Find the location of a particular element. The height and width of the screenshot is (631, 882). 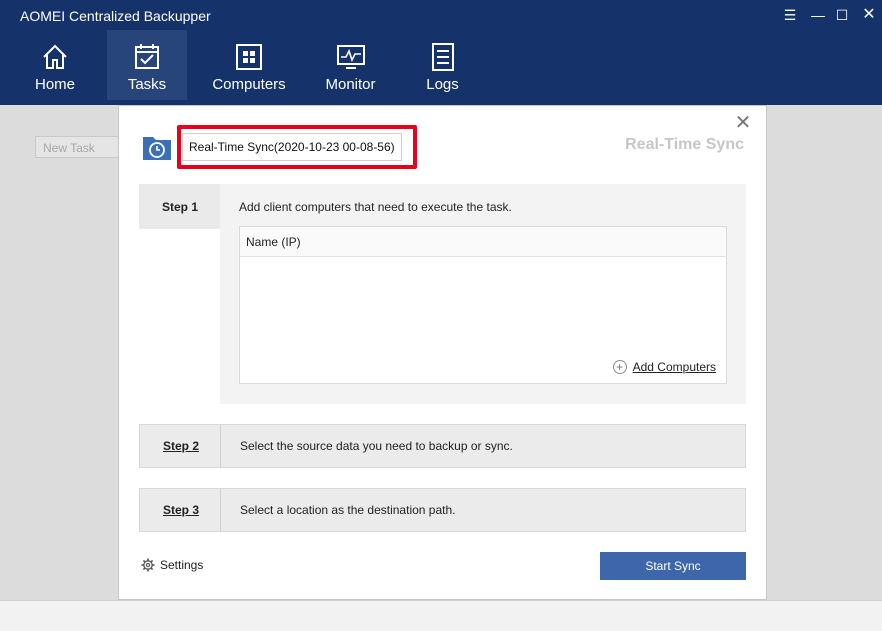

column-header-name-ip: Name (IP) is located at coordinates (483, 242).